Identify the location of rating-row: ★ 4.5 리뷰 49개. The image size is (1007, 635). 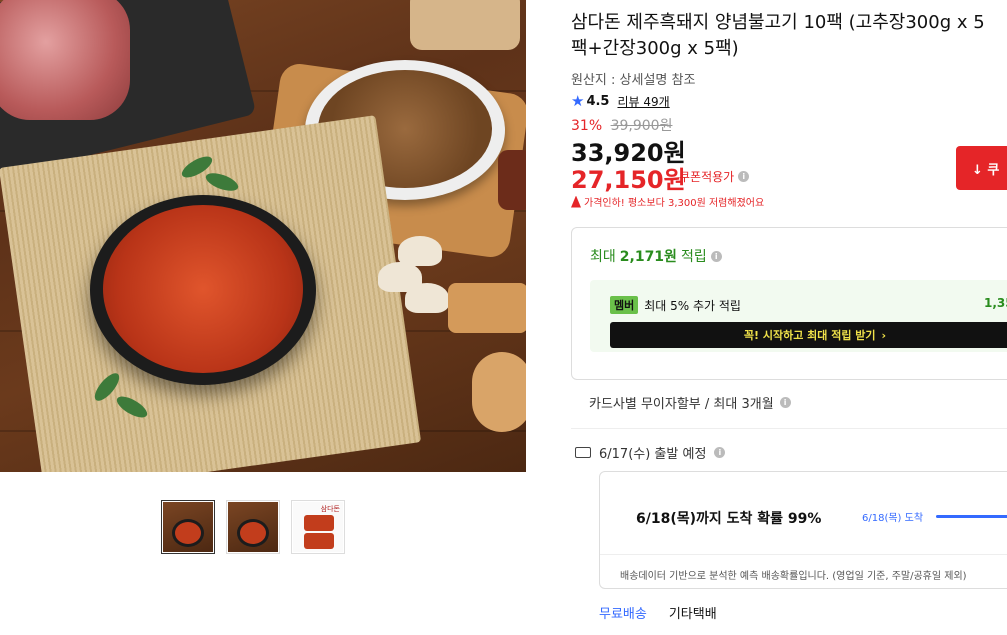
(620, 101).